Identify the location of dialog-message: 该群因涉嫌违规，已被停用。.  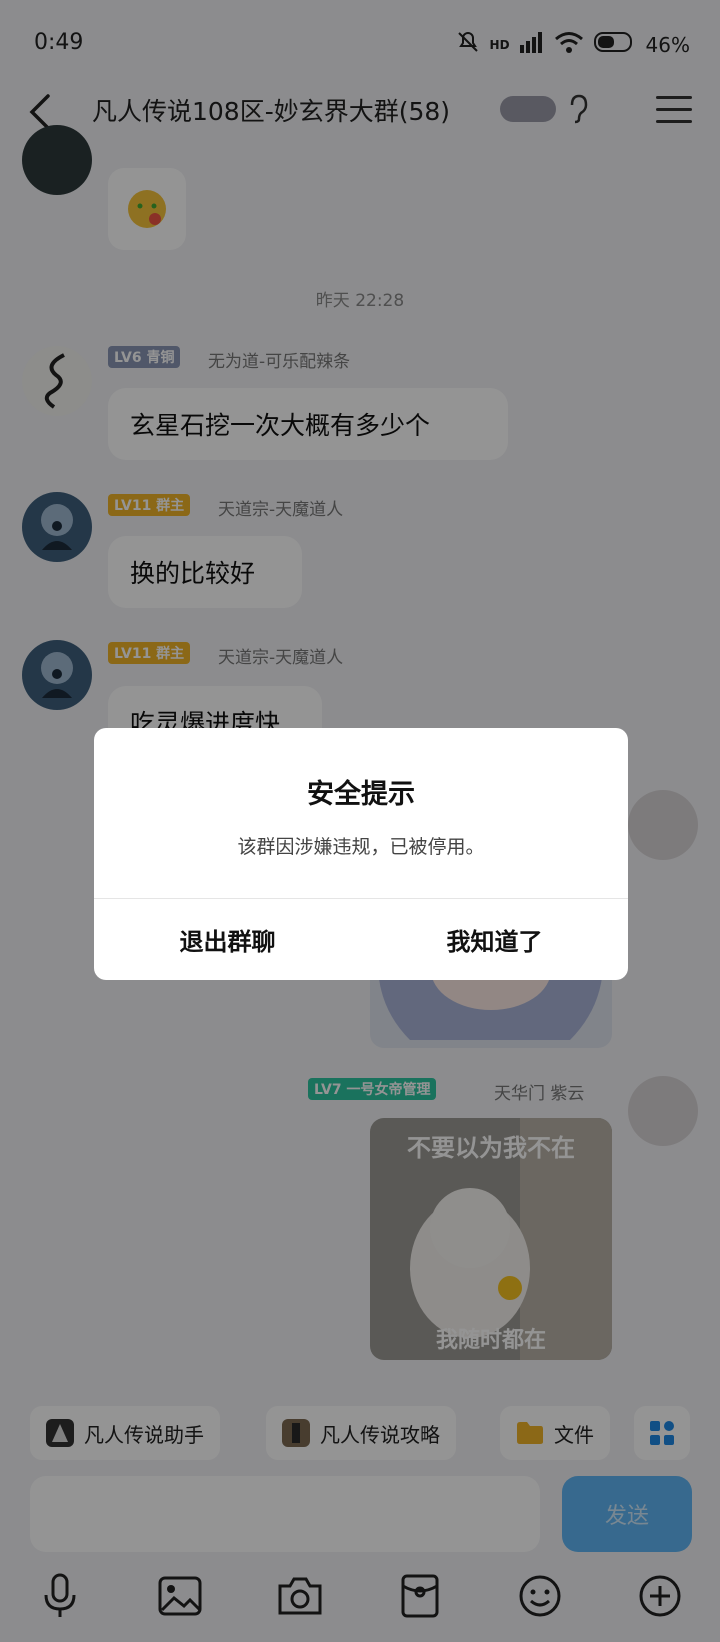
(361, 847).